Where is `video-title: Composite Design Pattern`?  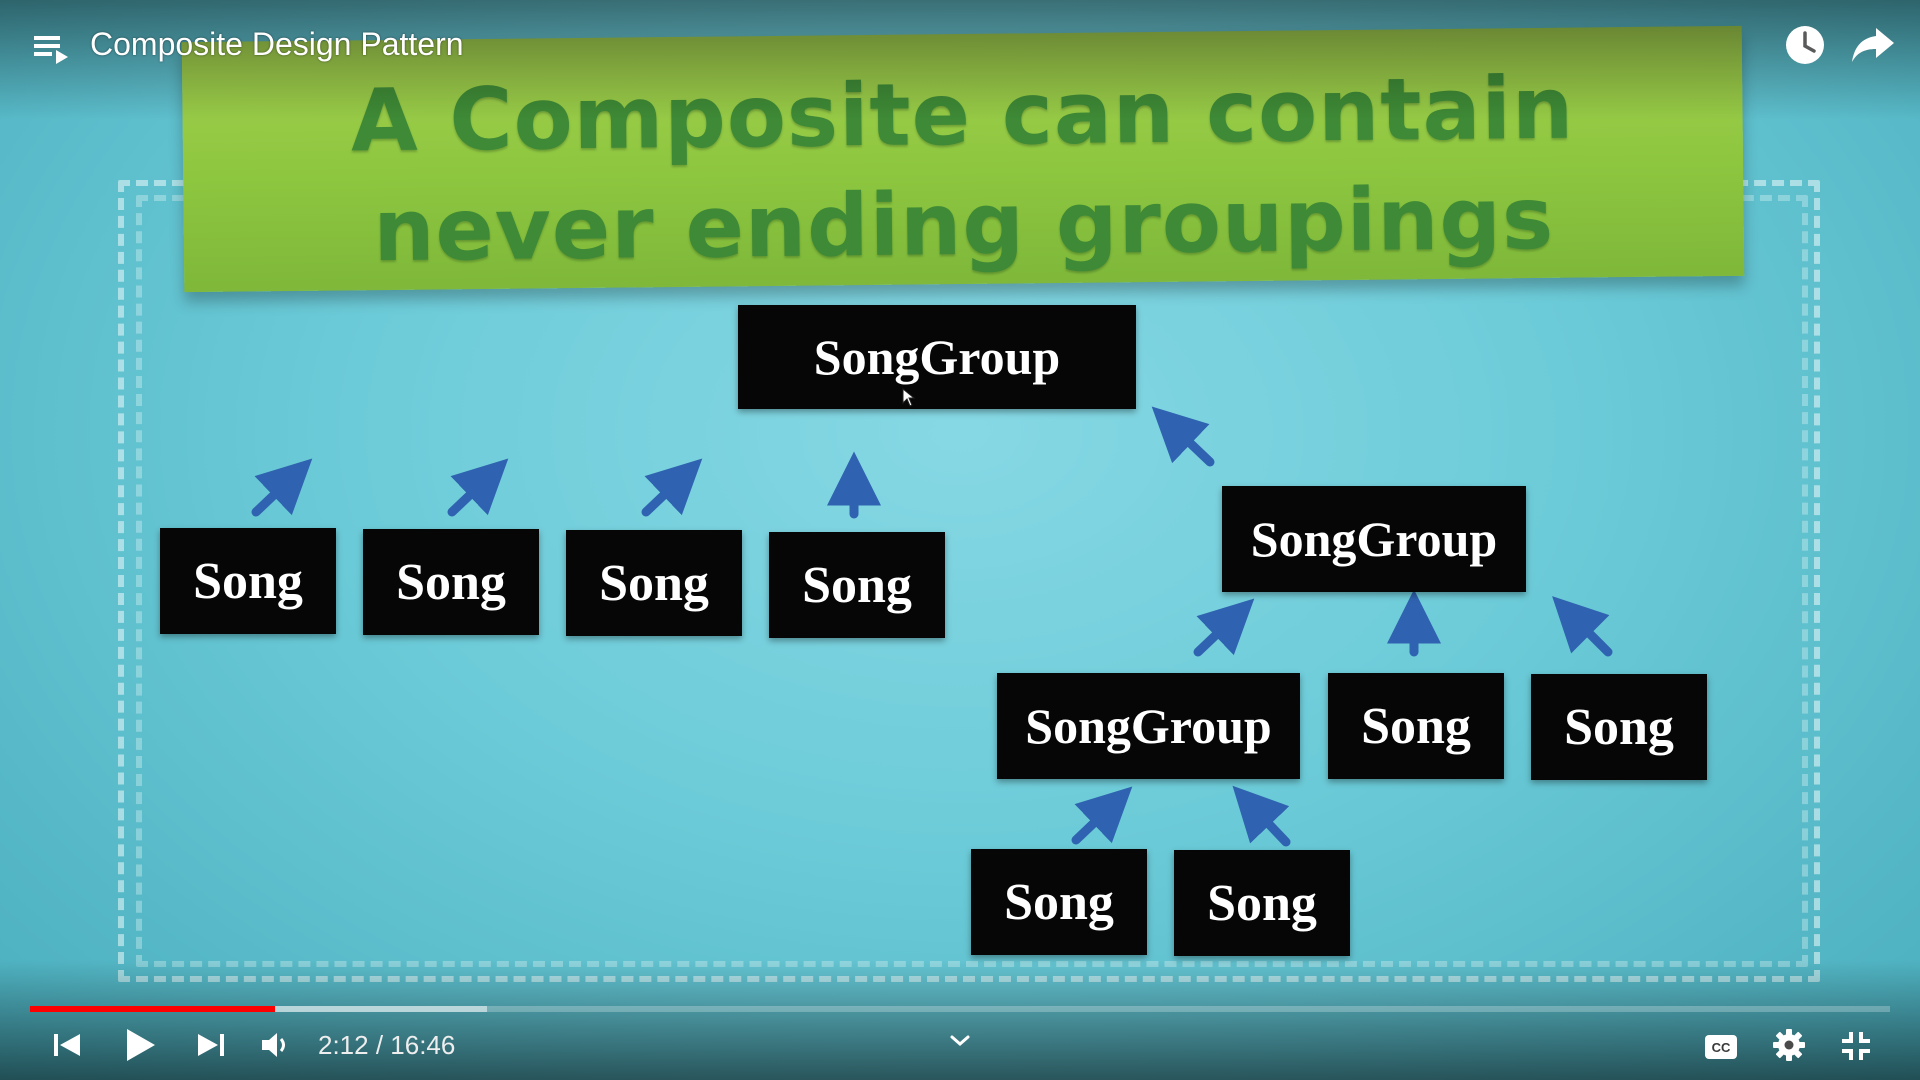 video-title: Composite Design Pattern is located at coordinates (277, 44).